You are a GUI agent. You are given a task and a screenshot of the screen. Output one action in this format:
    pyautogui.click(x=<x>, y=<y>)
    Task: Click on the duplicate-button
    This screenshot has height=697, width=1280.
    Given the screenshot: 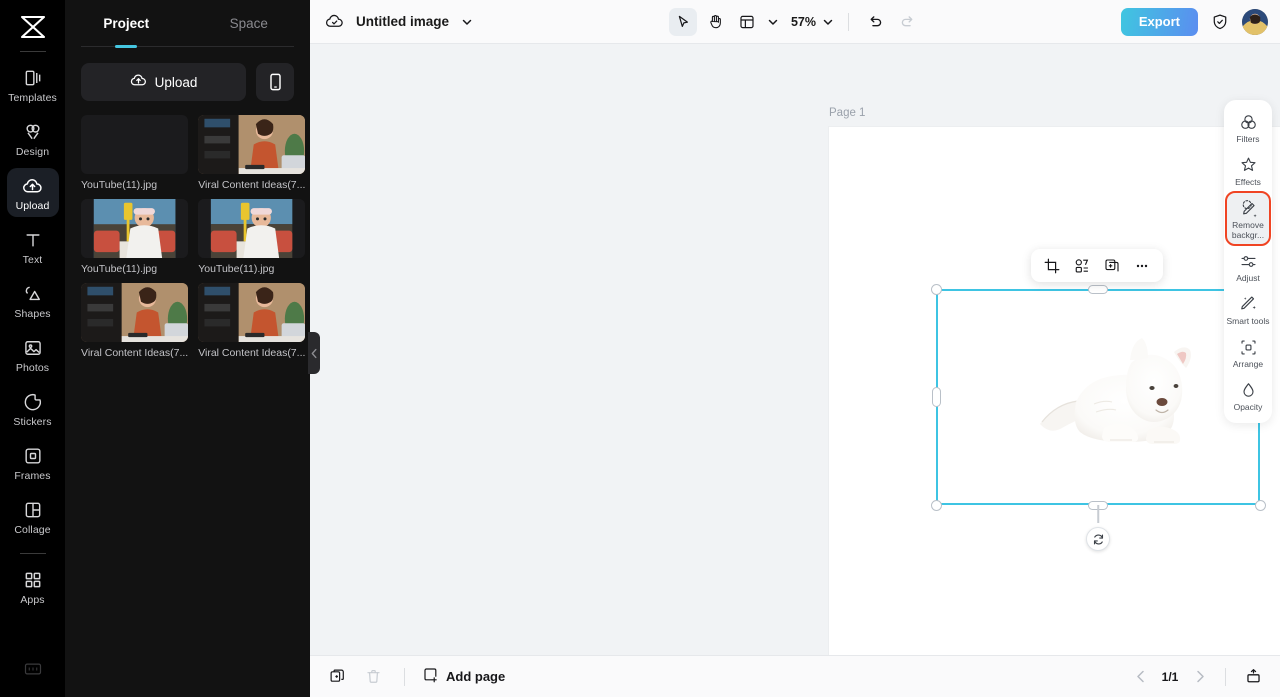 What is the action you would take?
    pyautogui.click(x=1112, y=266)
    